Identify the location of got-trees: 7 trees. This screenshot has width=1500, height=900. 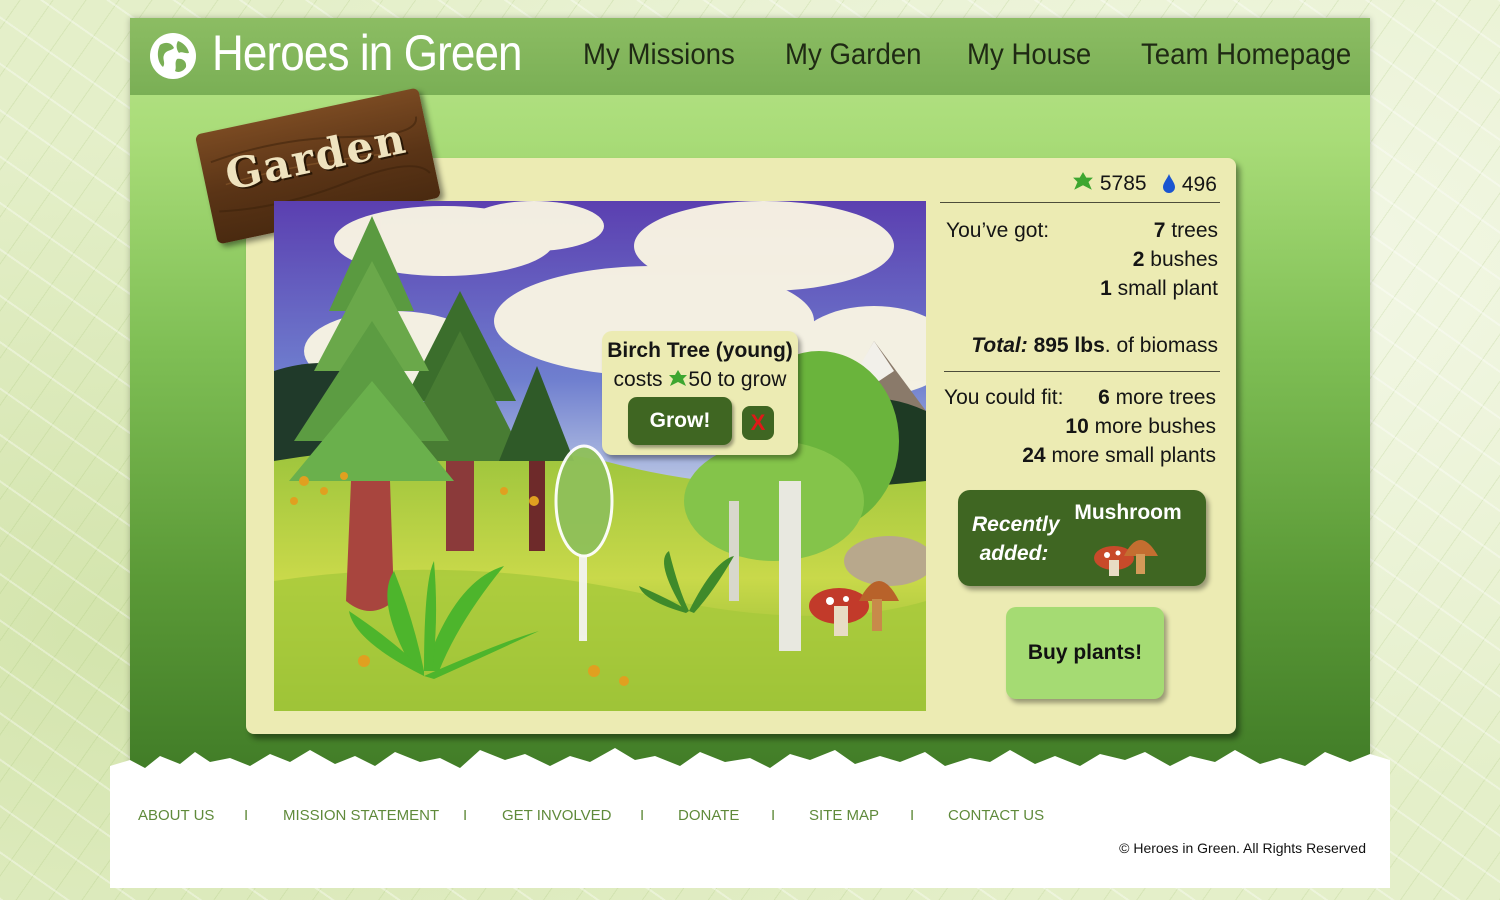
(1185, 230).